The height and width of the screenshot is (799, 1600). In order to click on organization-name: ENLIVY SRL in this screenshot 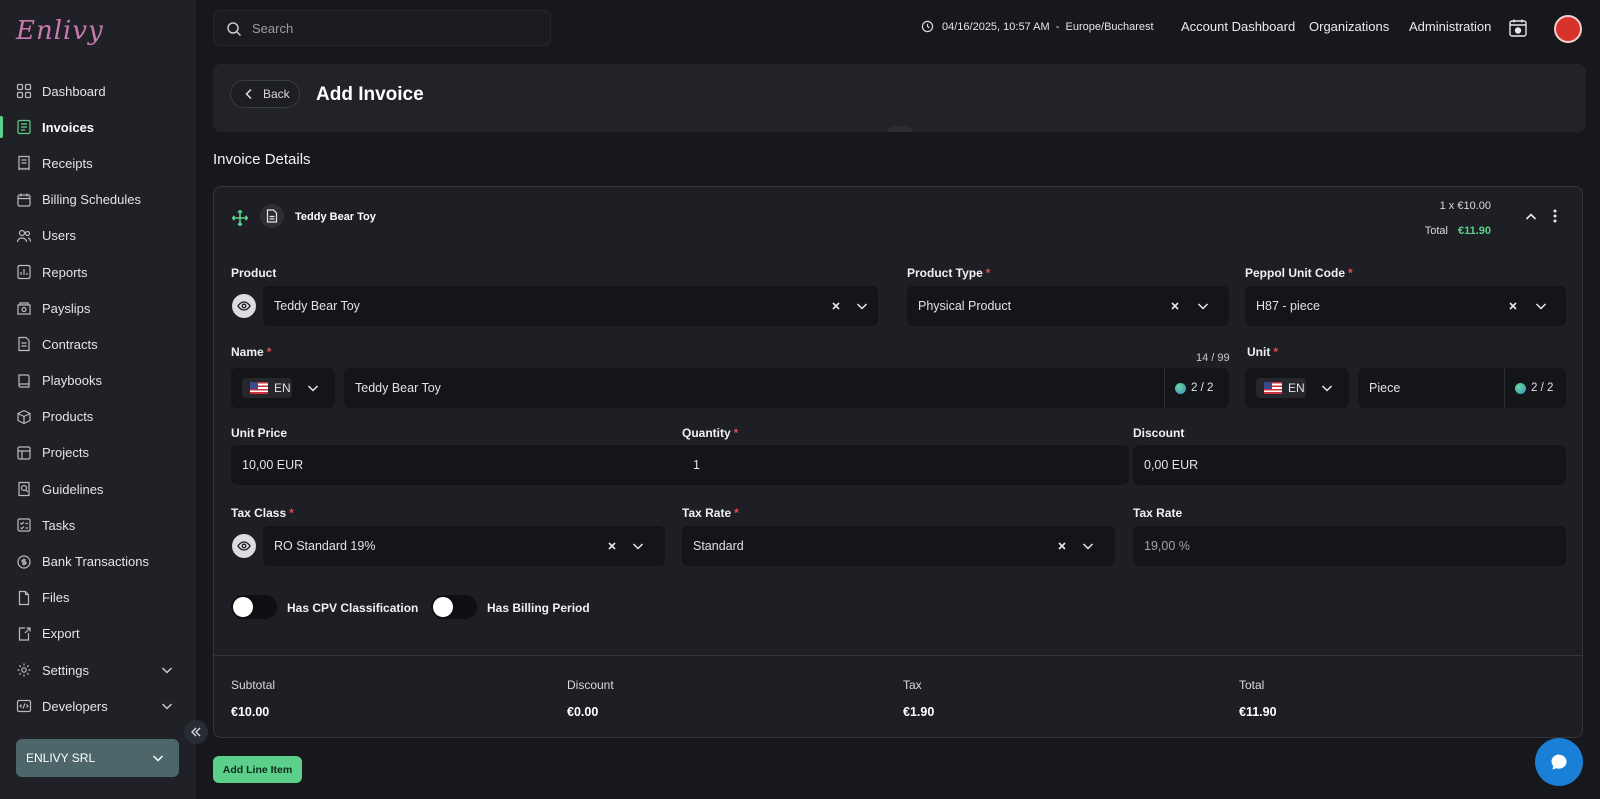, I will do `click(61, 758)`.